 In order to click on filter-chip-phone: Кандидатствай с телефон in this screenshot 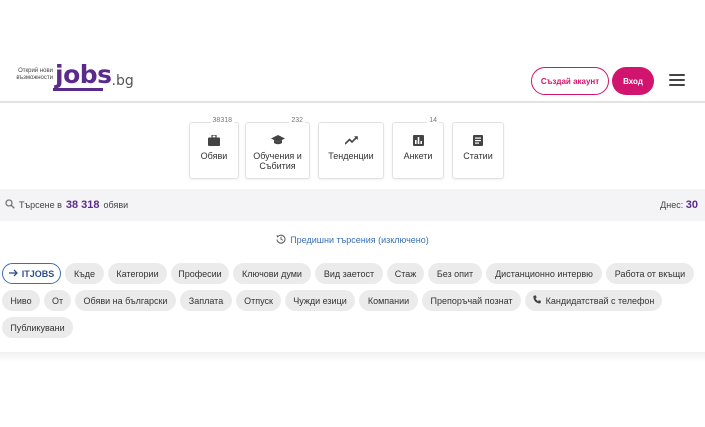, I will do `click(593, 300)`.